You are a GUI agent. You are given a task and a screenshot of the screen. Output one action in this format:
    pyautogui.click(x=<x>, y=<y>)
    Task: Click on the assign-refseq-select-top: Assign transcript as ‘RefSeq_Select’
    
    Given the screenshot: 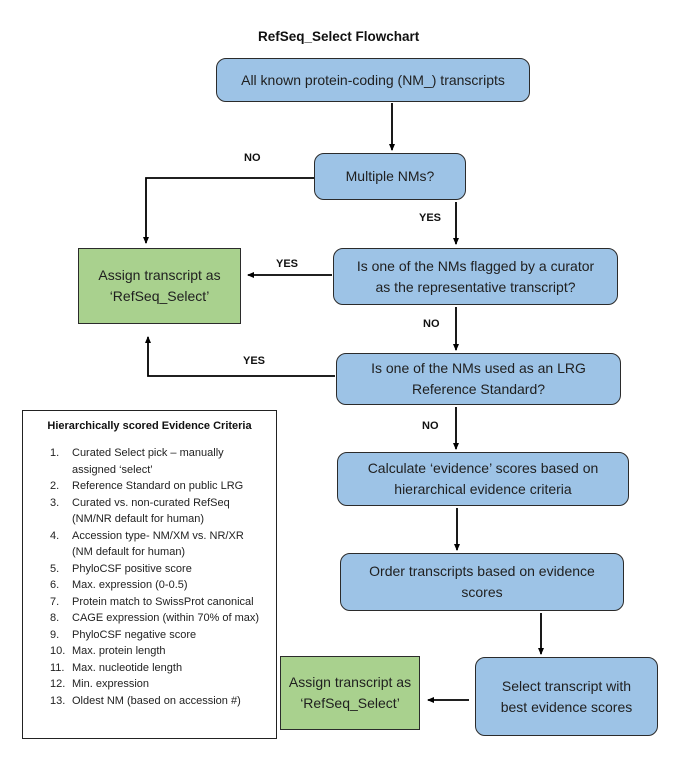 What is the action you would take?
    pyautogui.click(x=159, y=286)
    